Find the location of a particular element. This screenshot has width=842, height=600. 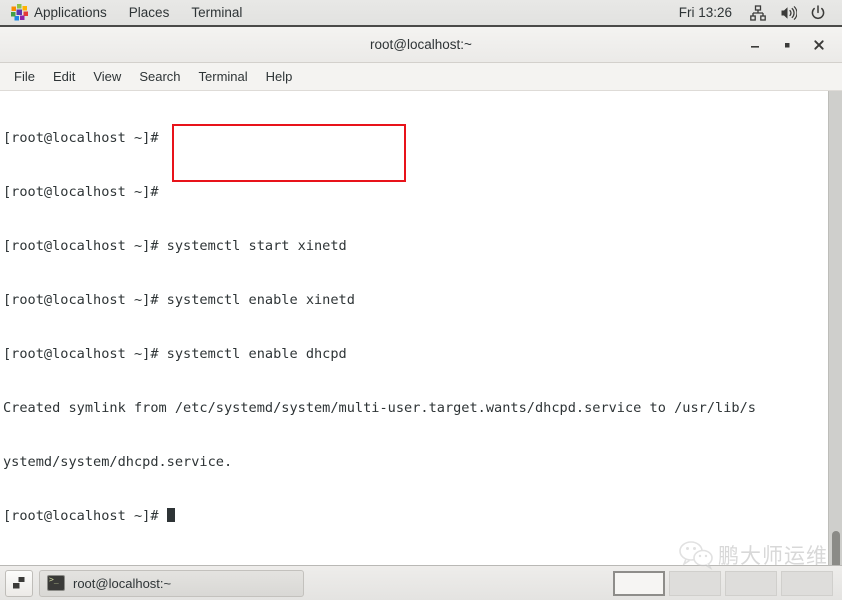

menu-help: Help is located at coordinates (279, 76).